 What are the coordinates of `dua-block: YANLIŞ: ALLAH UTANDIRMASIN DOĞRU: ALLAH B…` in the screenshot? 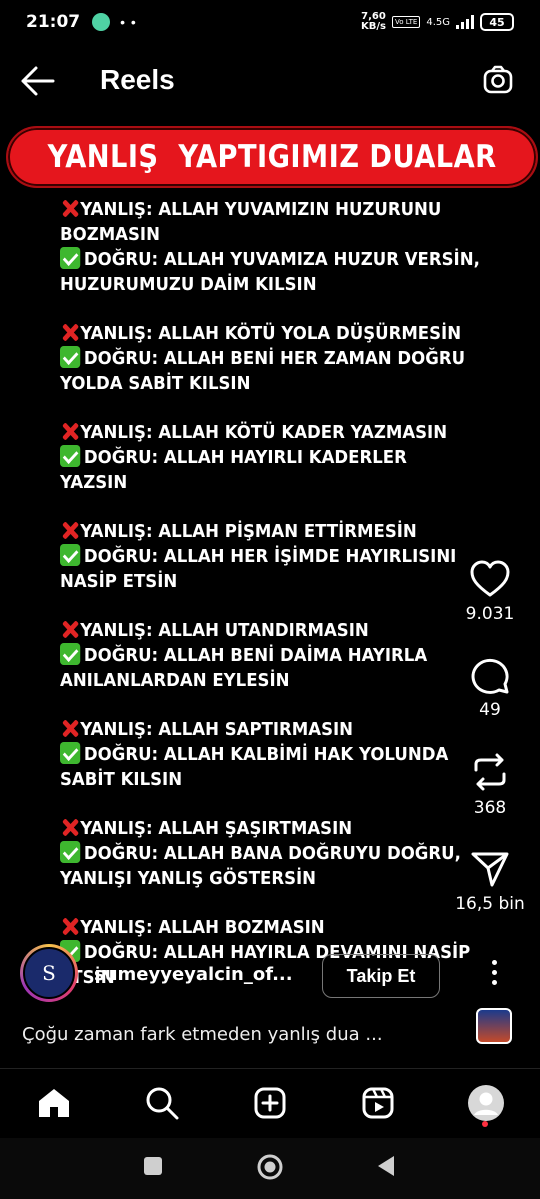 It's located at (280, 656).